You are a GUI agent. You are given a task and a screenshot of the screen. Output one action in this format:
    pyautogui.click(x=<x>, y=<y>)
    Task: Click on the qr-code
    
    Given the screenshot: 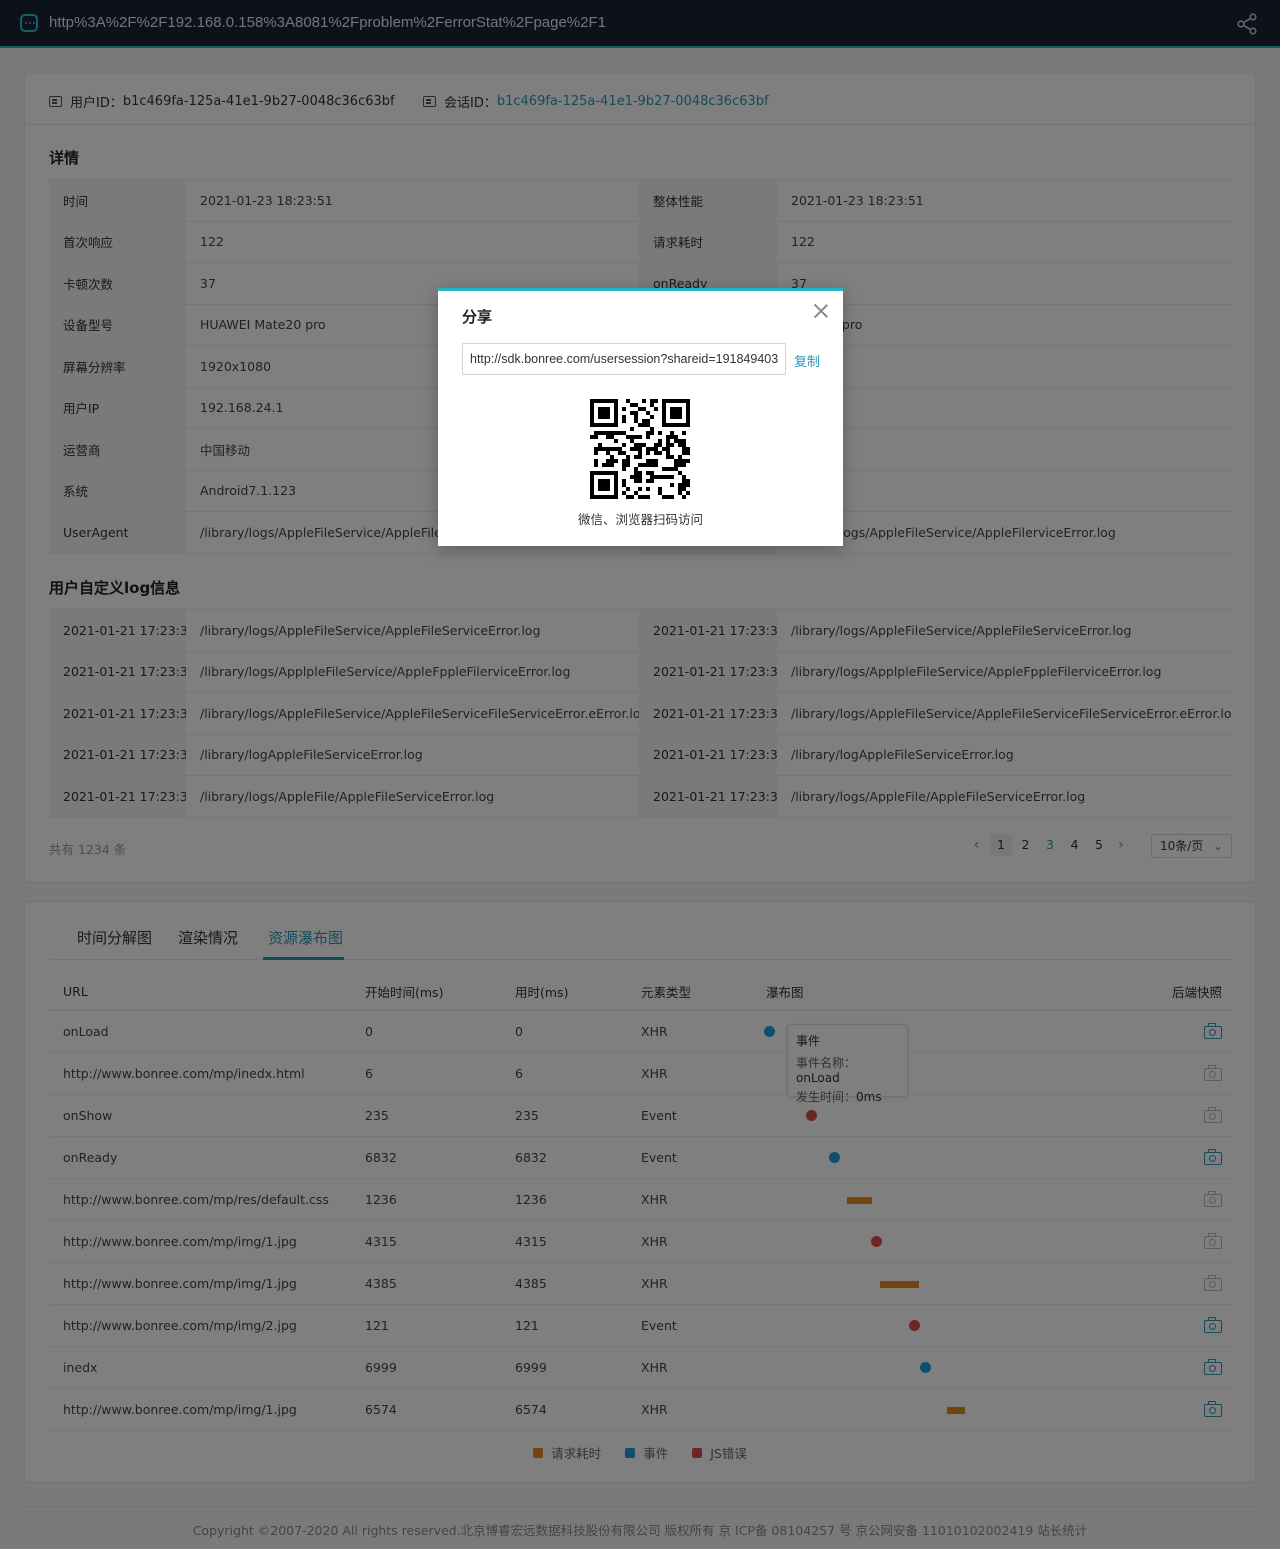 What is the action you would take?
    pyautogui.click(x=640, y=449)
    